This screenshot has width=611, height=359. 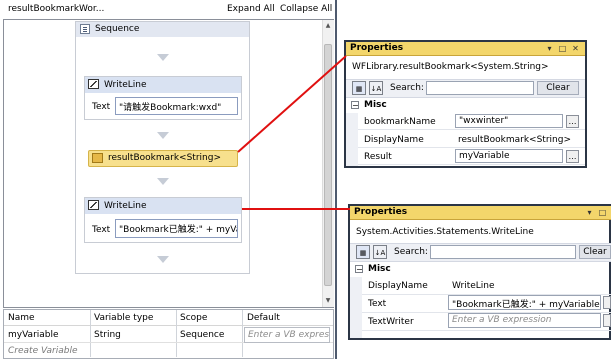 What do you see at coordinates (524, 302) in the screenshot?
I see `text-expression-value: "Bookmark已触发:" + myVariable` at bounding box center [524, 302].